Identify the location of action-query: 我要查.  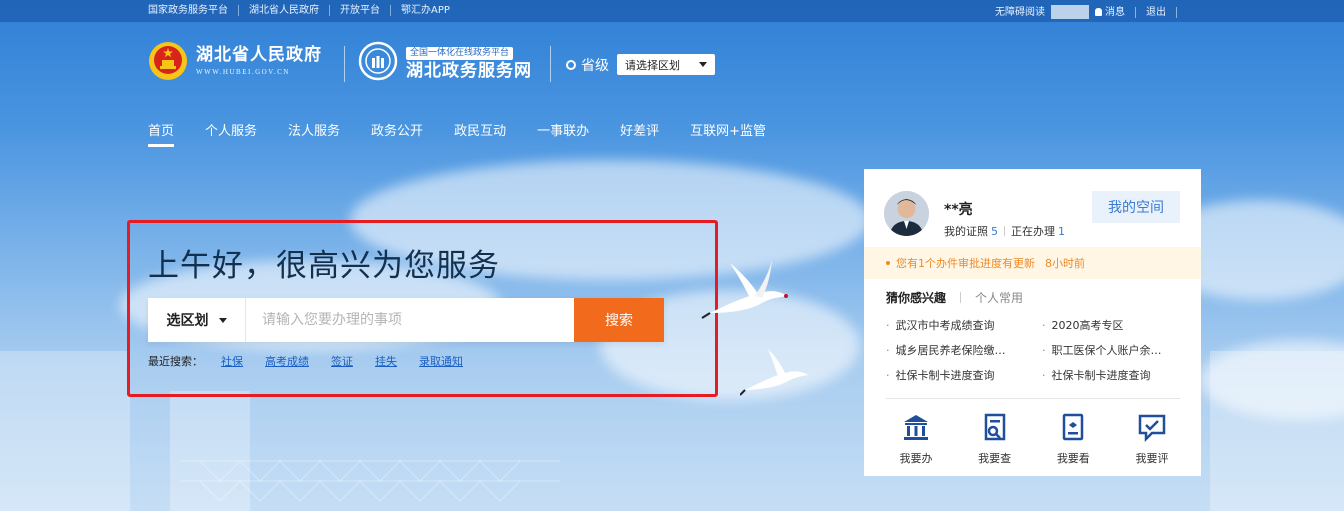
(995, 439).